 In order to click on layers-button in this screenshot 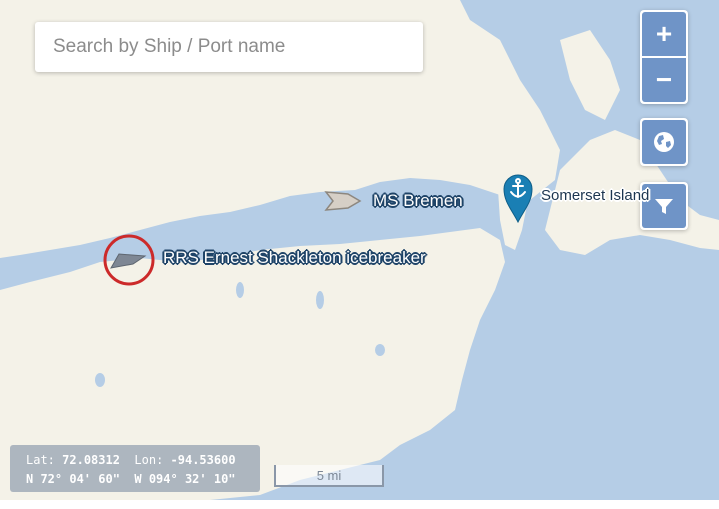, I will do `click(664, 142)`.